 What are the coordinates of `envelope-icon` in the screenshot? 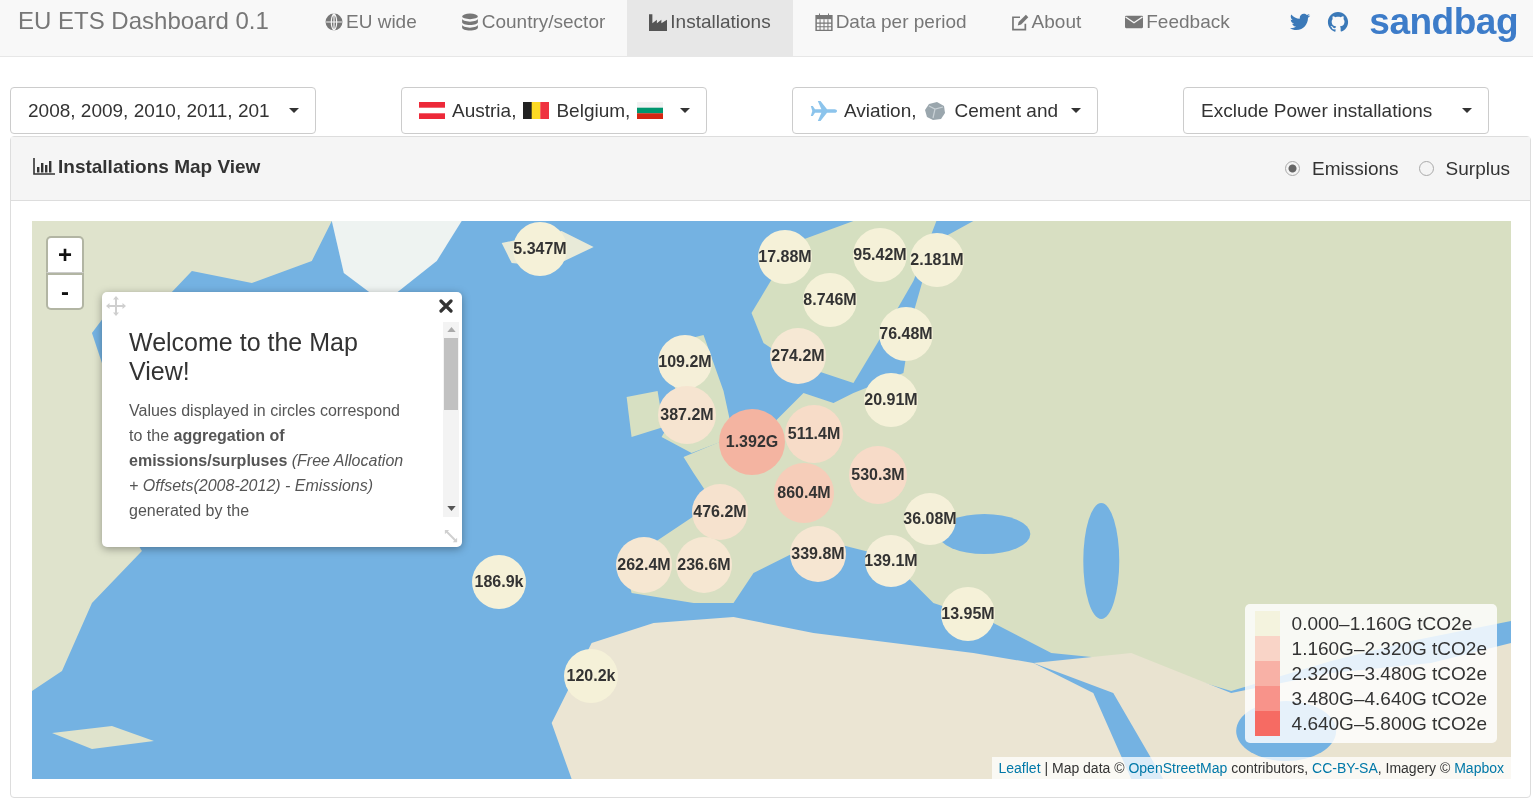 It's located at (1134, 22).